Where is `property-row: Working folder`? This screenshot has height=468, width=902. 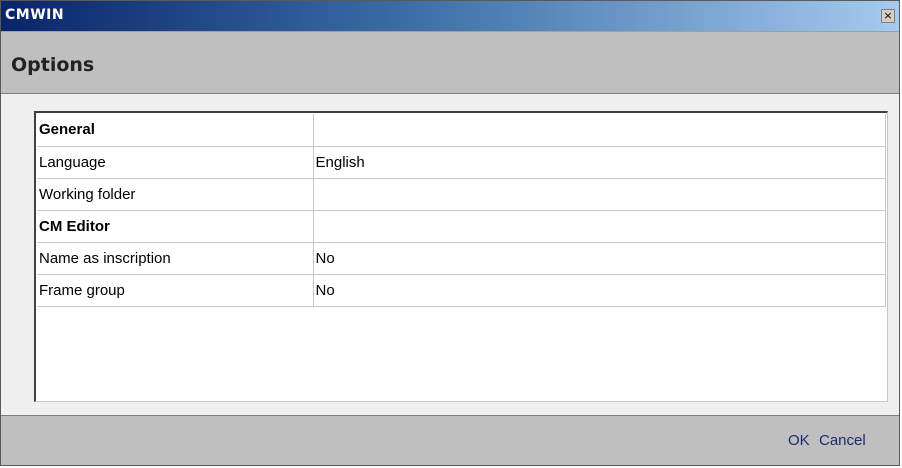
property-row: Working folder is located at coordinates (461, 194).